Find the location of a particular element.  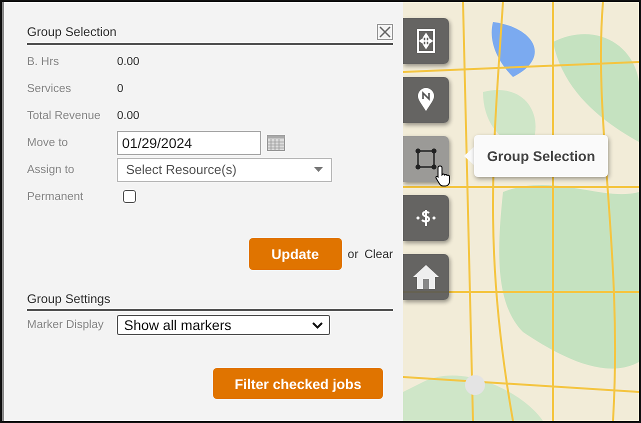

close-button is located at coordinates (385, 32).